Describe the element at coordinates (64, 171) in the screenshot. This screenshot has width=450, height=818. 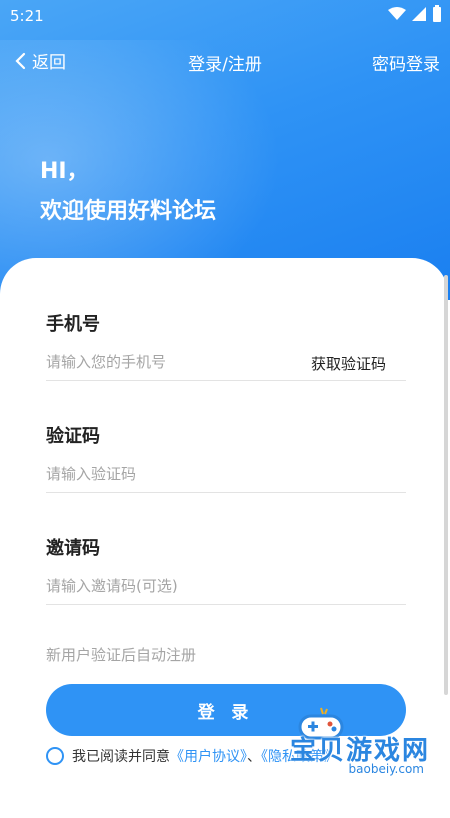
I see `greeting-line-1: HI，` at that location.